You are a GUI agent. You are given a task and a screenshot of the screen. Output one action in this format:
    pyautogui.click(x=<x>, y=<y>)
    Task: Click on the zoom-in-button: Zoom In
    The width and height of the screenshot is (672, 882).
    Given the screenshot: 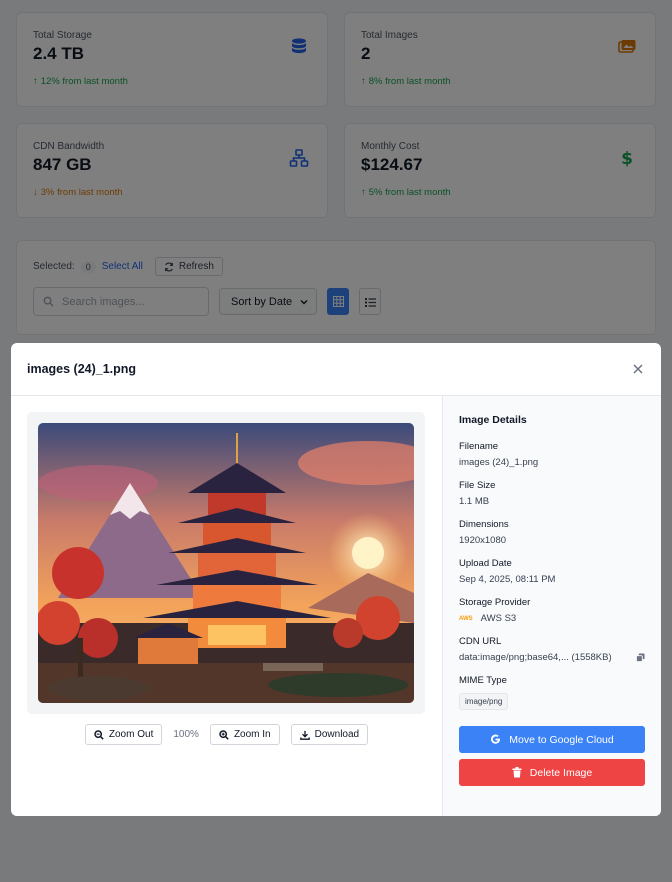 What is the action you would take?
    pyautogui.click(x=244, y=734)
    